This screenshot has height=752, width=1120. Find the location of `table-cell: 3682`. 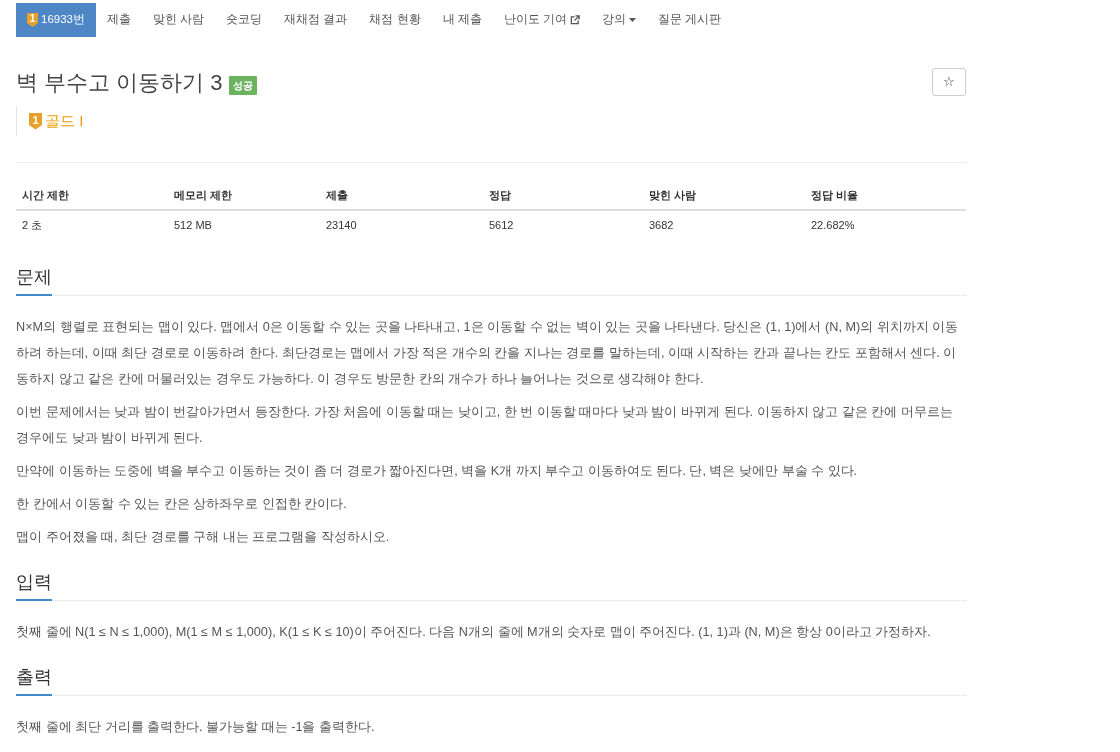

table-cell: 3682 is located at coordinates (724, 225).